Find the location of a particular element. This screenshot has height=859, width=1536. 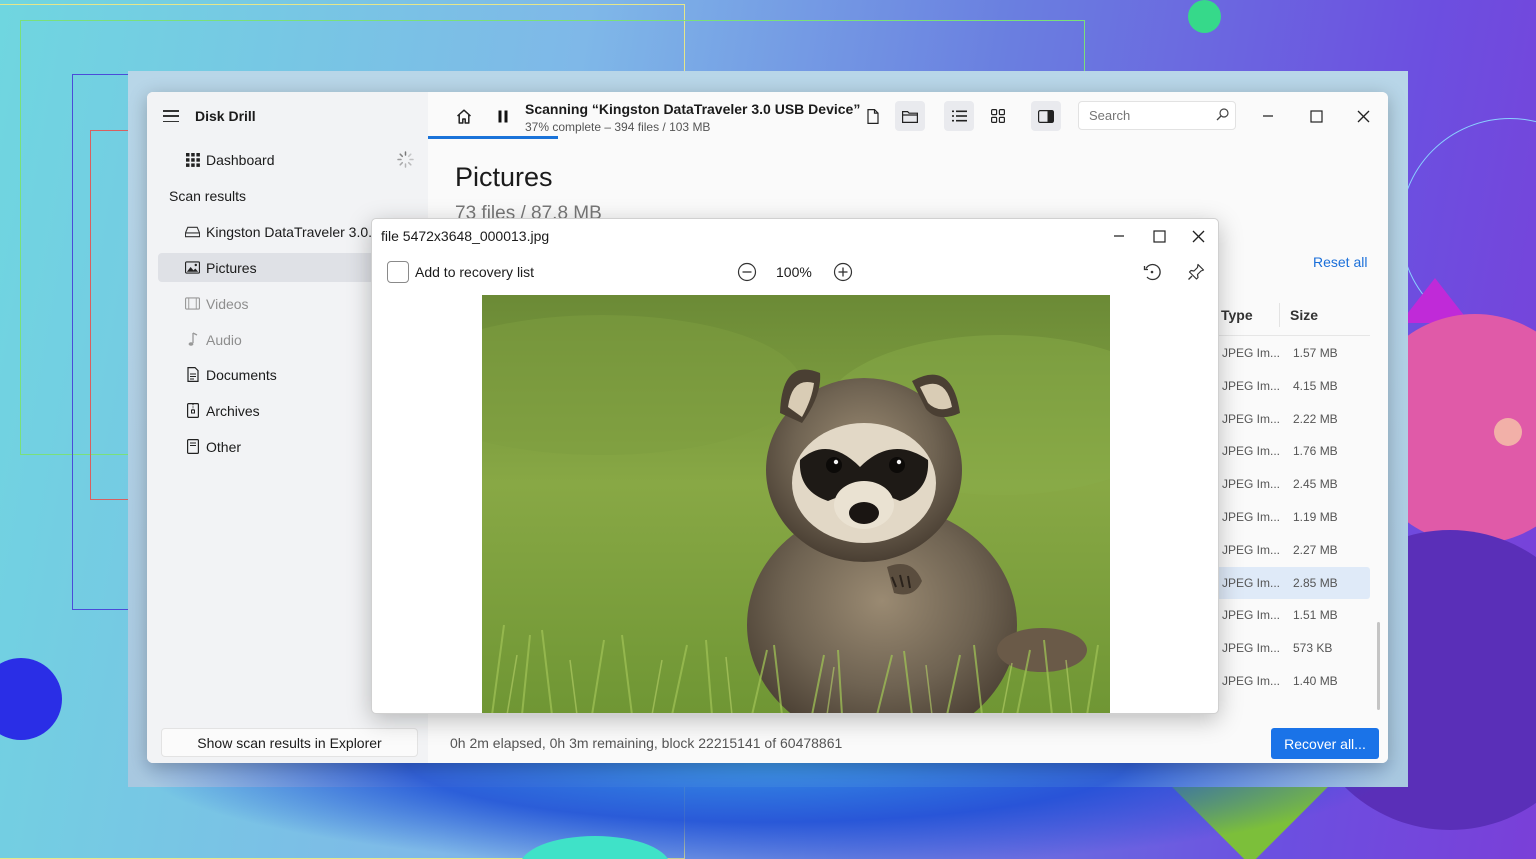

bg-dot-green is located at coordinates (1204, 16).